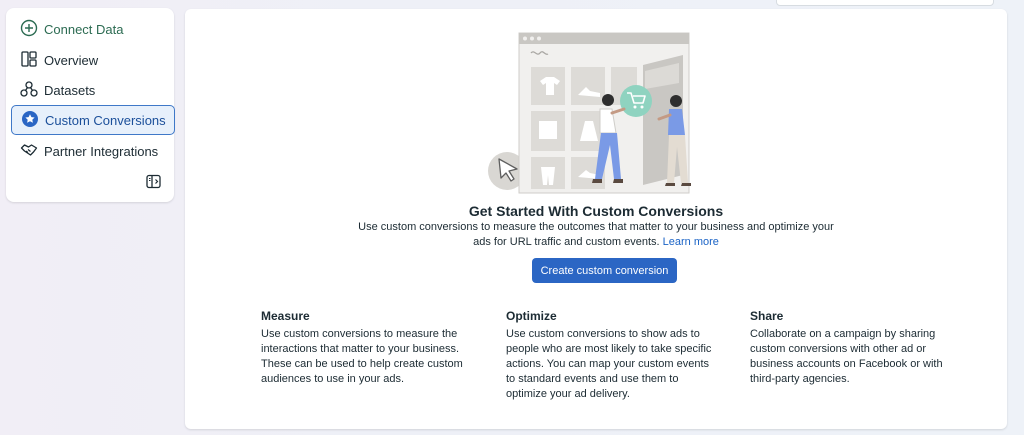  I want to click on sidebar-item-overview: Overview, so click(93, 60).